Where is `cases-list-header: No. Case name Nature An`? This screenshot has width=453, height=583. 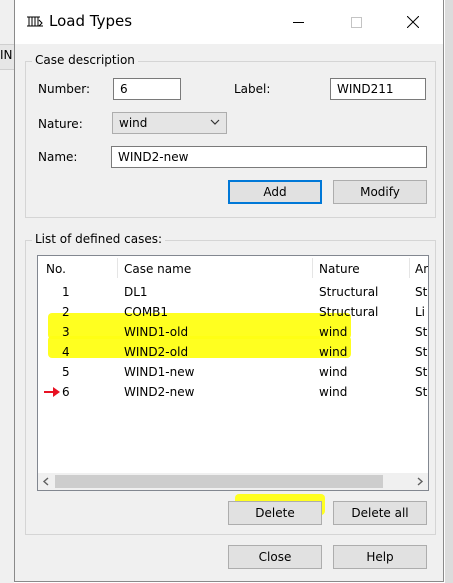
cases-list-header: No. Case name Nature An is located at coordinates (233, 268).